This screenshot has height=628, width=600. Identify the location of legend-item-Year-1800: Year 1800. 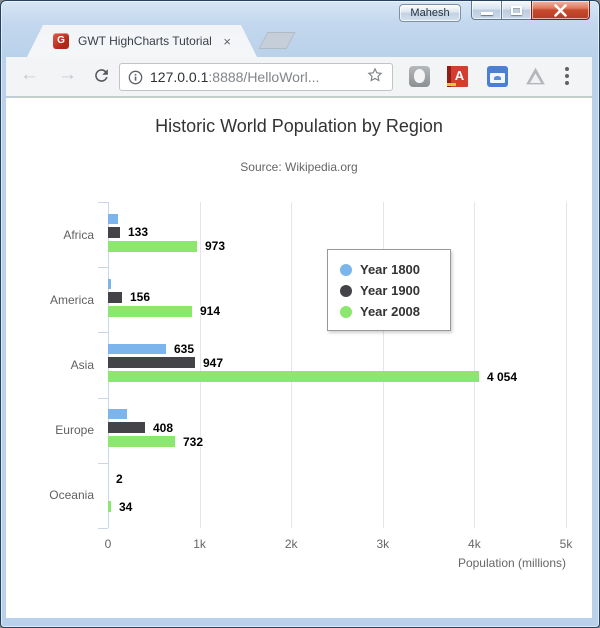
(390, 269).